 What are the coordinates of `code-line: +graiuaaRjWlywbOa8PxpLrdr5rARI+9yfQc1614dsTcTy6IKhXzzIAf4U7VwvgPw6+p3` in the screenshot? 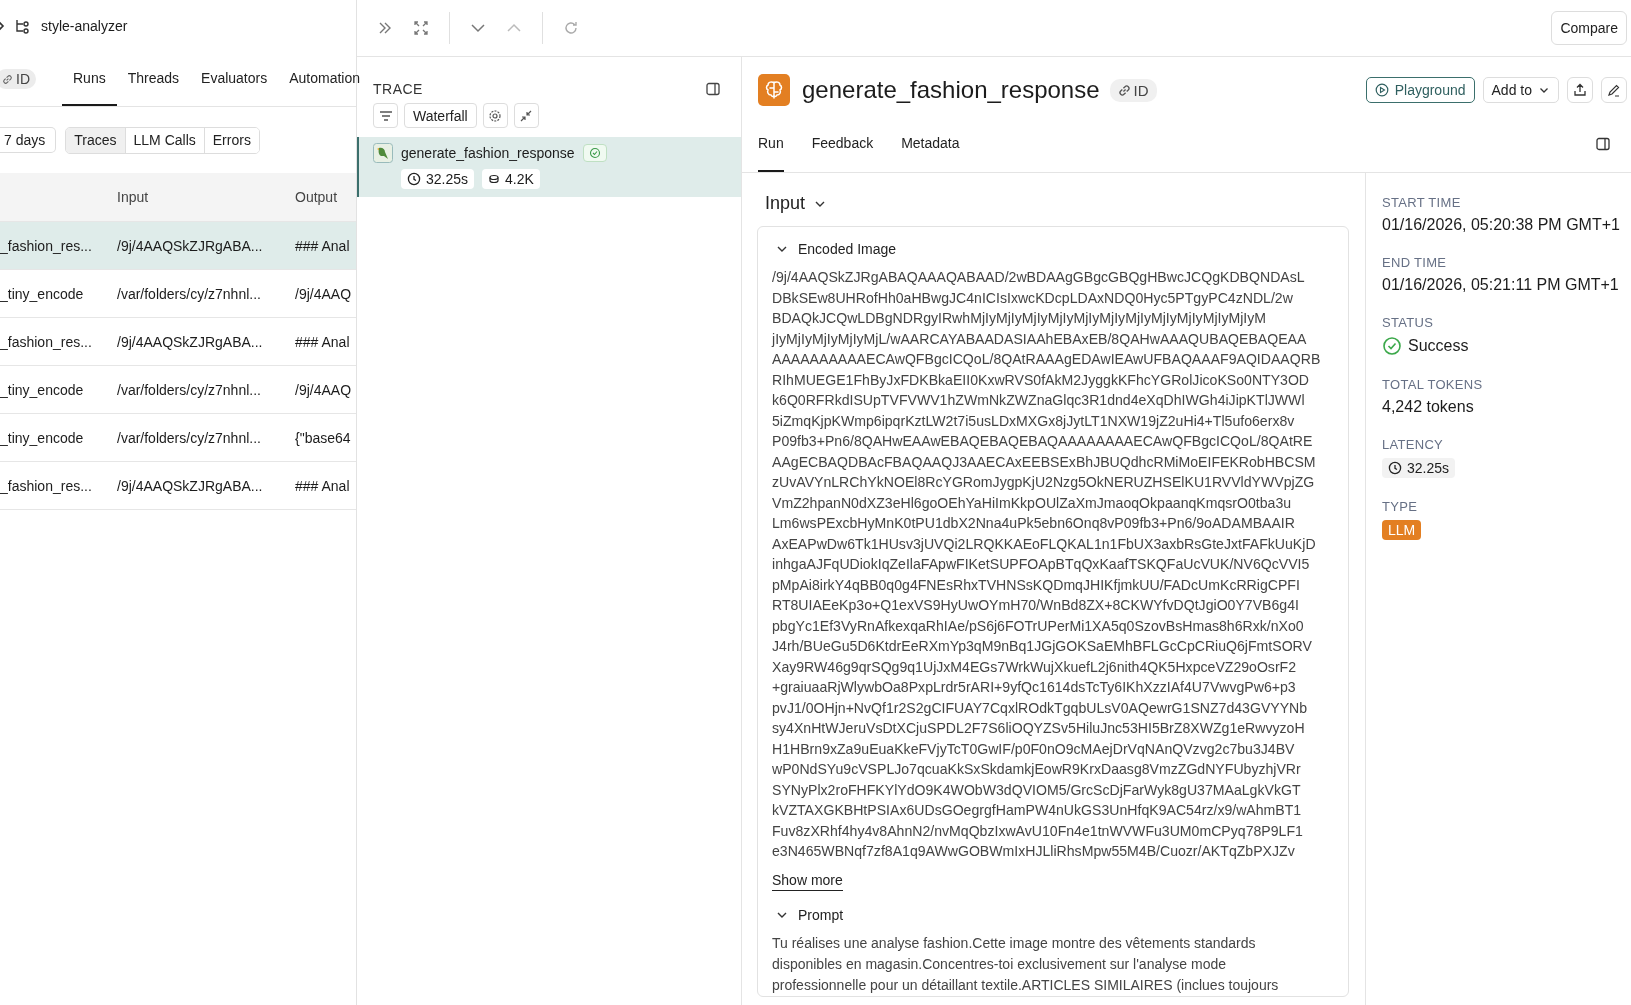 It's located at (1034, 687).